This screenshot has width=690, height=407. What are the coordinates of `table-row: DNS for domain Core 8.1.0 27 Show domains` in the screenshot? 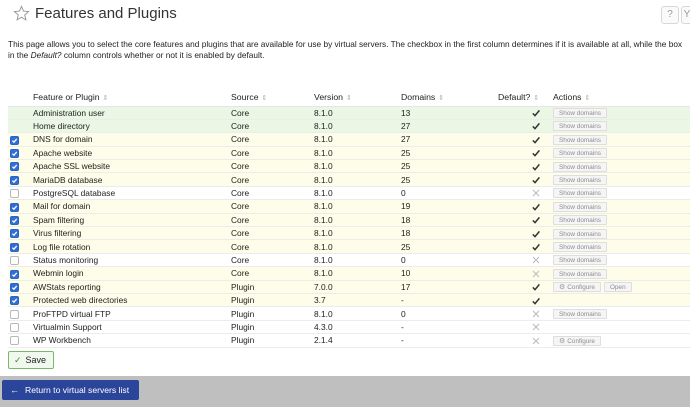 It's located at (349, 139).